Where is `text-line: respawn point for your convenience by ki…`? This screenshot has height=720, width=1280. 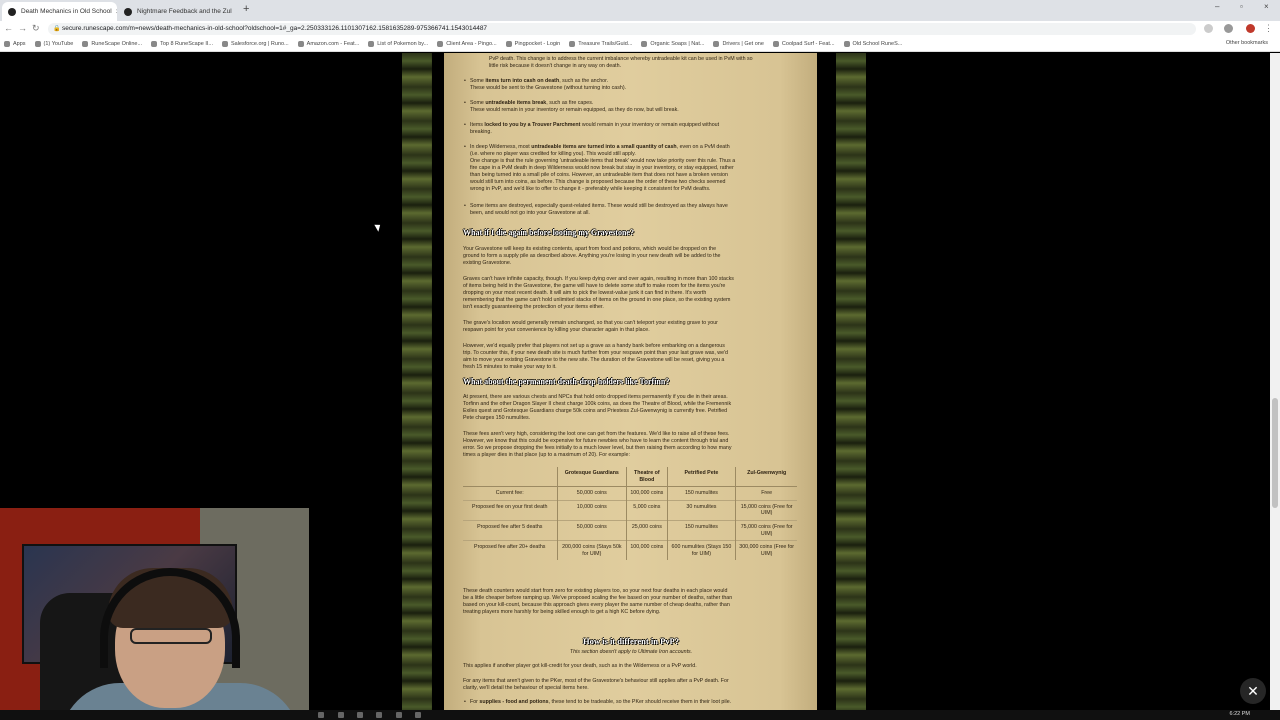 text-line: respawn point for your convenience by ki… is located at coordinates (556, 330).